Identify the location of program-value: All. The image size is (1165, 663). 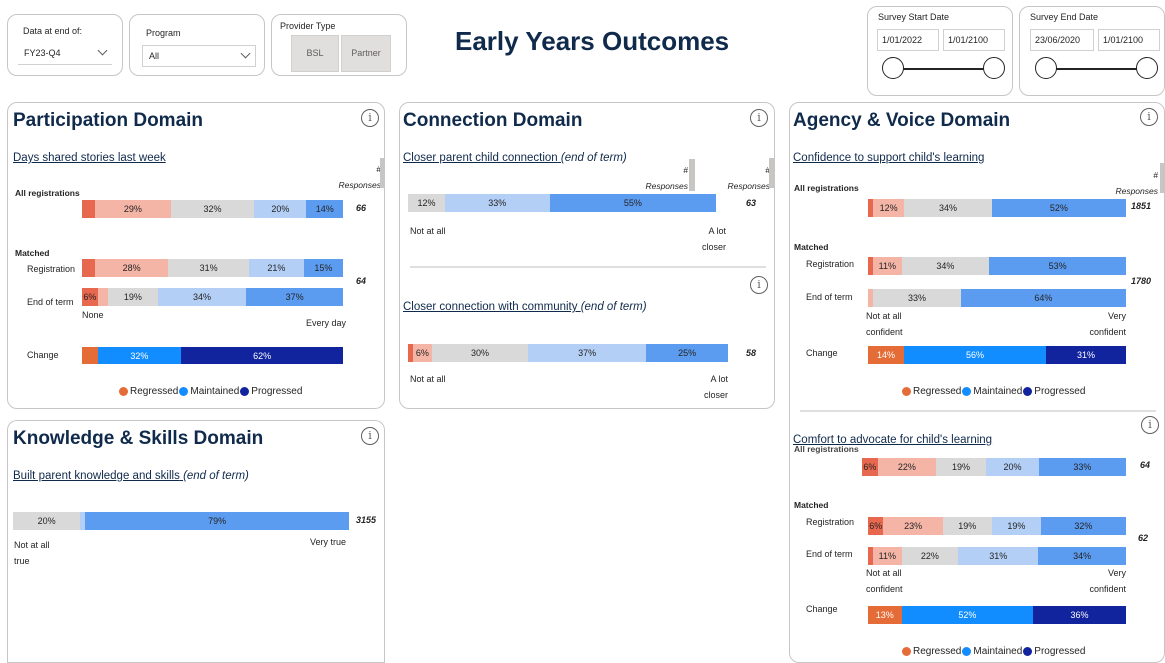
(154, 56).